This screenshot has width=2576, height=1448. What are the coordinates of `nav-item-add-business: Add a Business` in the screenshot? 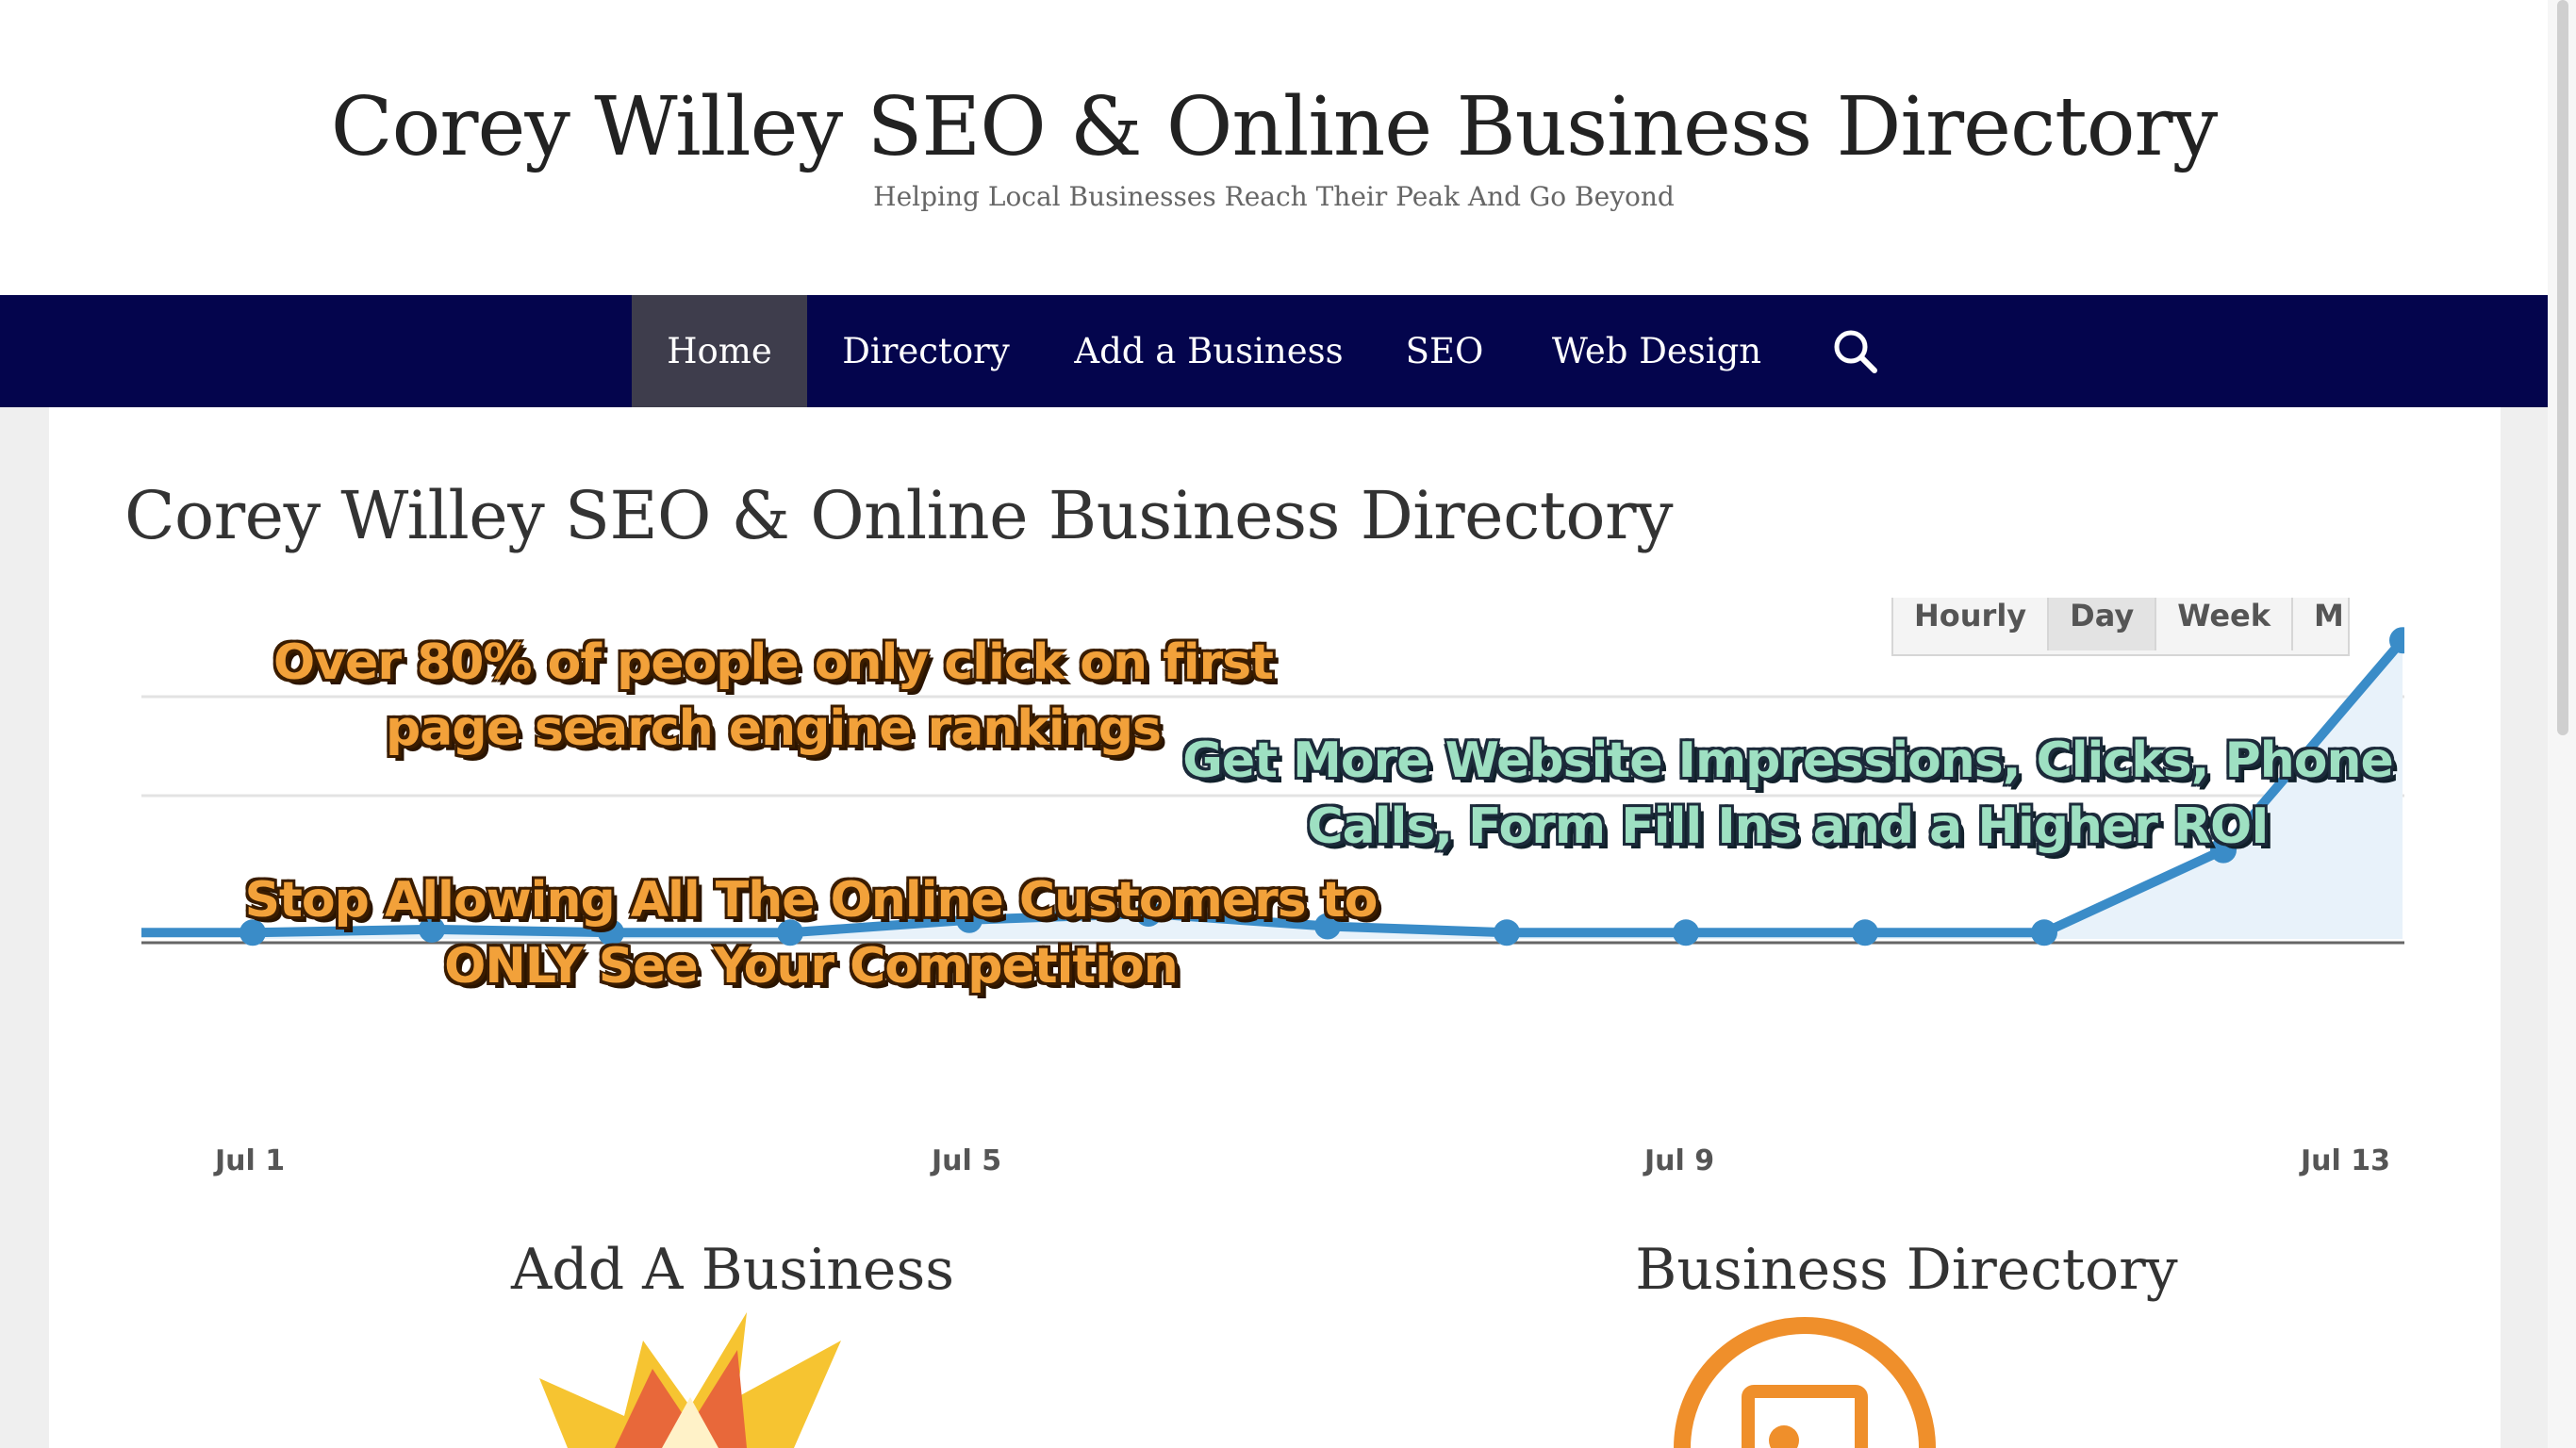 It's located at (1208, 351).